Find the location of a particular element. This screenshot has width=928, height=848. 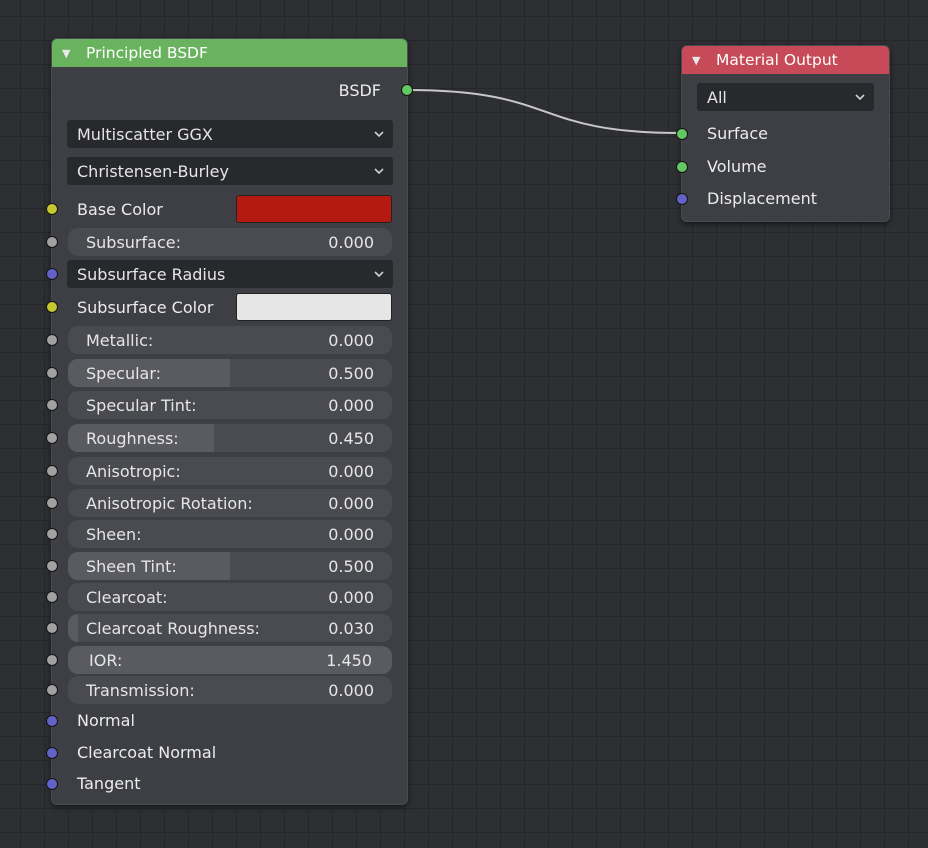

specular-socket is located at coordinates (52, 373).